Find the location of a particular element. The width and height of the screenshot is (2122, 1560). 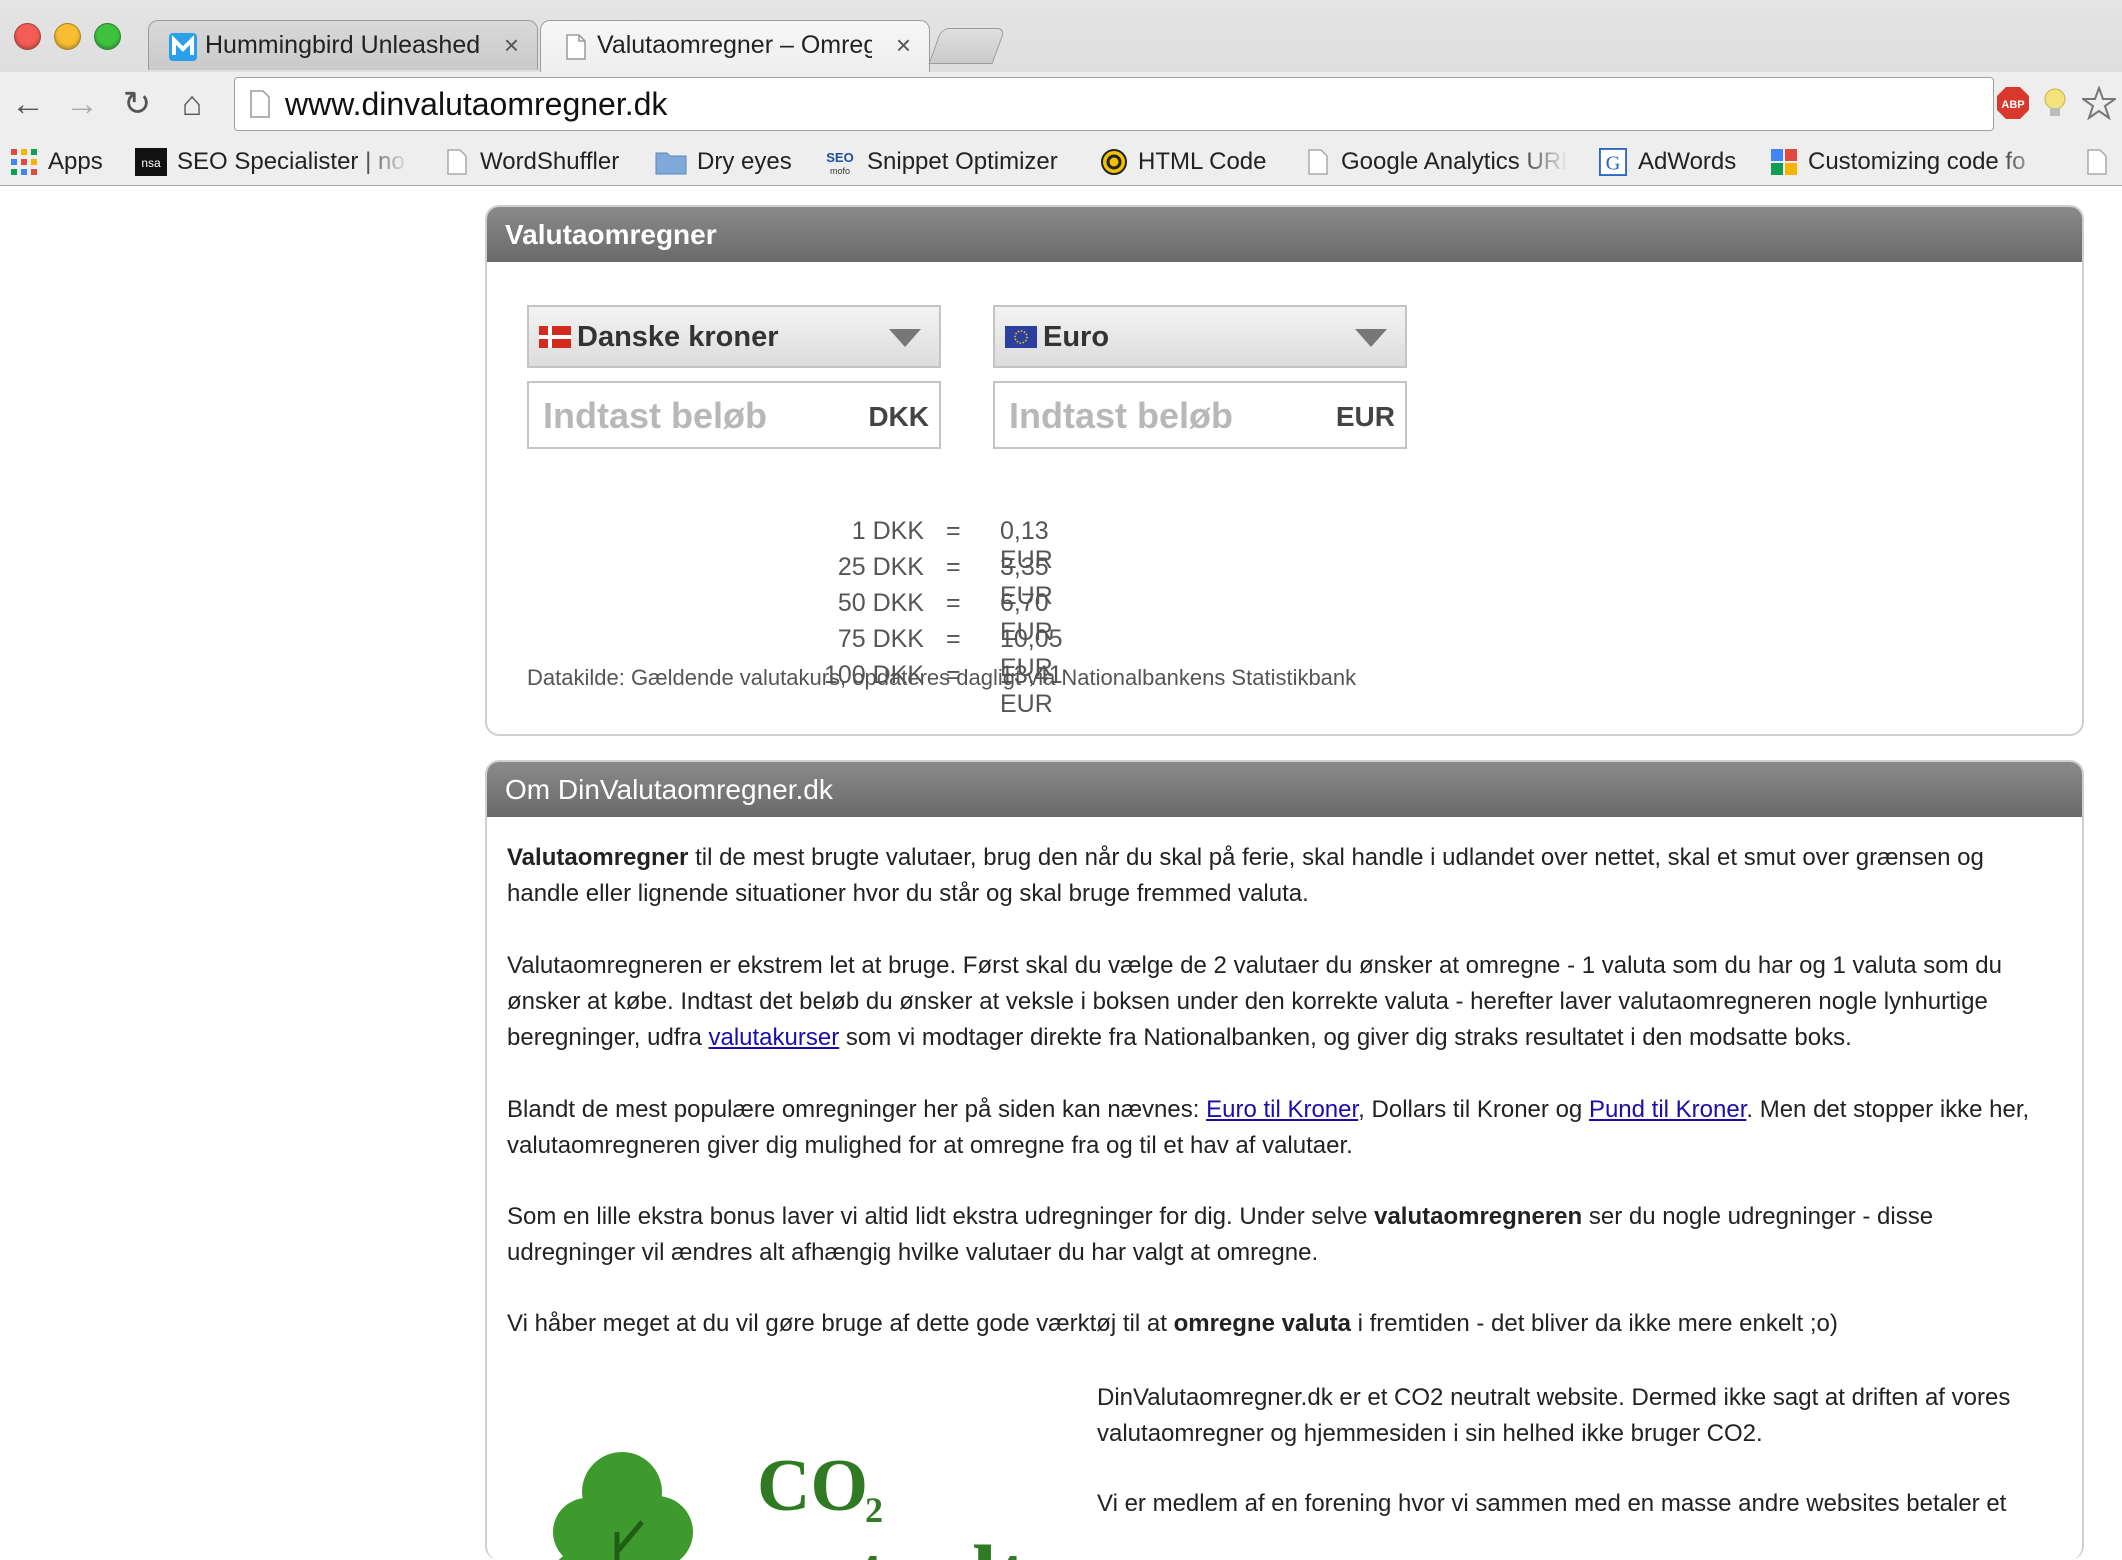

nsa-icon: nsa is located at coordinates (151, 162).